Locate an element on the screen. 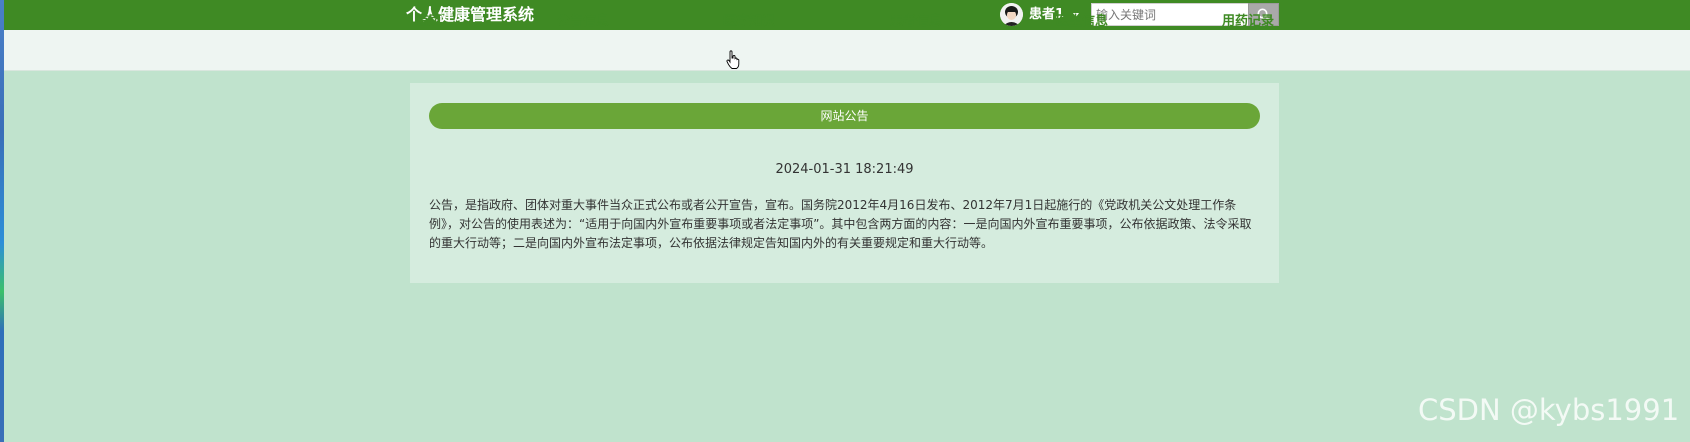  top-header-bar is located at coordinates (847, 15).